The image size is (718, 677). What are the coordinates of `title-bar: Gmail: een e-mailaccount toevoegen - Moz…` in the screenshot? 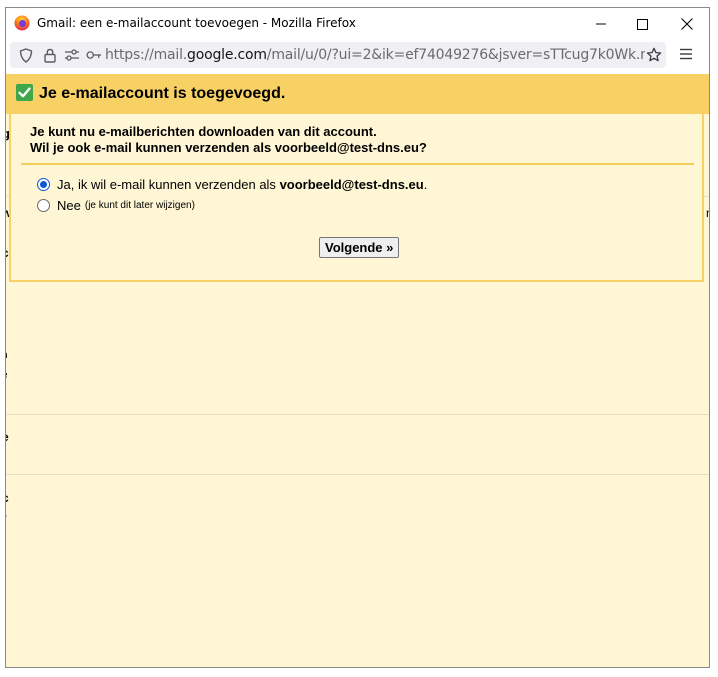 It's located at (357, 23).